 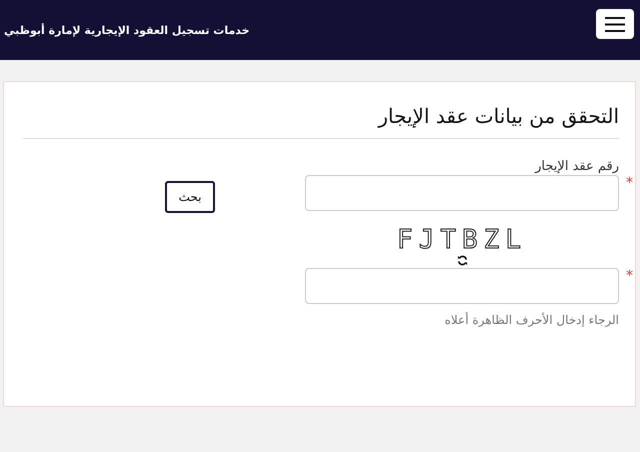 I want to click on menu-icon, so click(x=615, y=24).